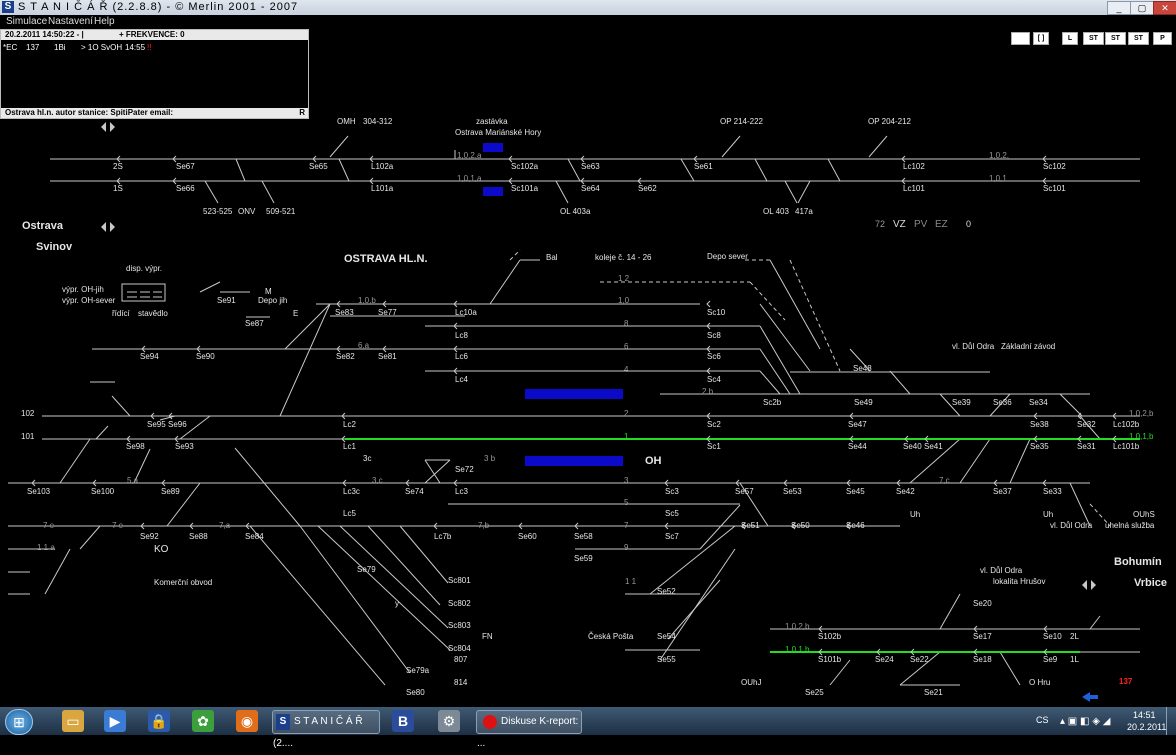 The width and height of the screenshot is (1176, 755). I want to click on diagram-label: Se98, so click(135, 446).